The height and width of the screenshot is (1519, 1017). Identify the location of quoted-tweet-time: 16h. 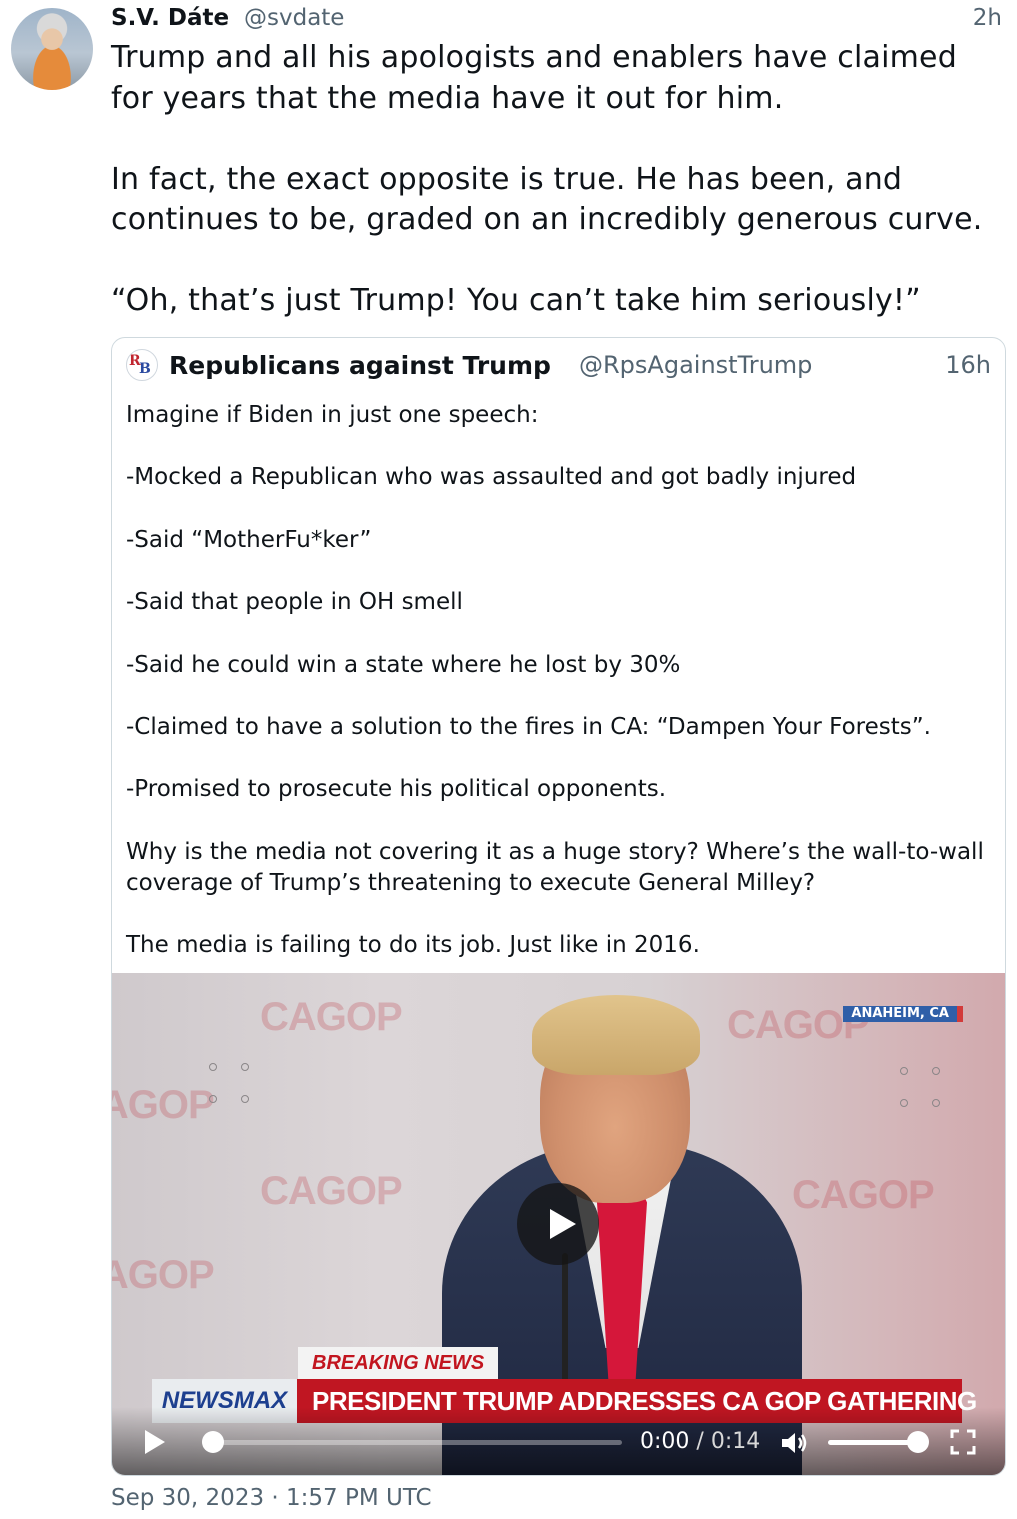
(968, 365).